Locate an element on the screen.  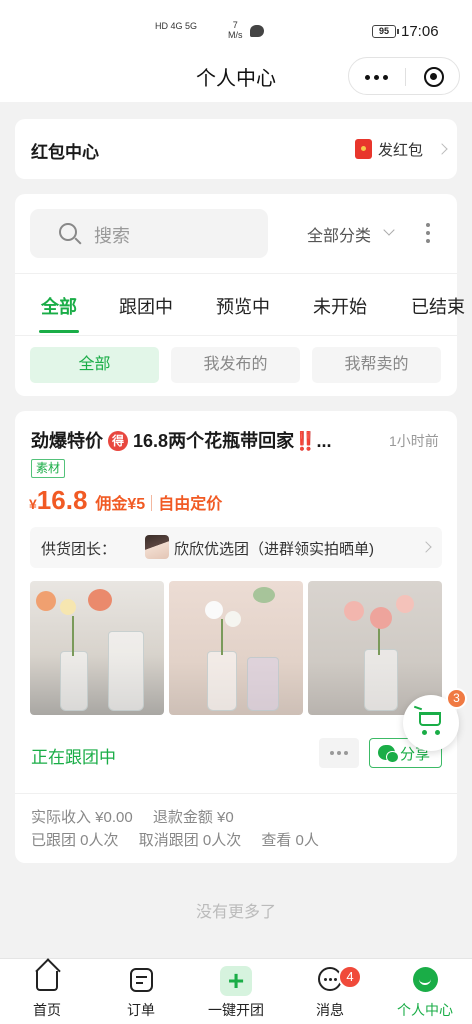
item-title-prefix: 劲爆特价 is located at coordinates (67, 441).